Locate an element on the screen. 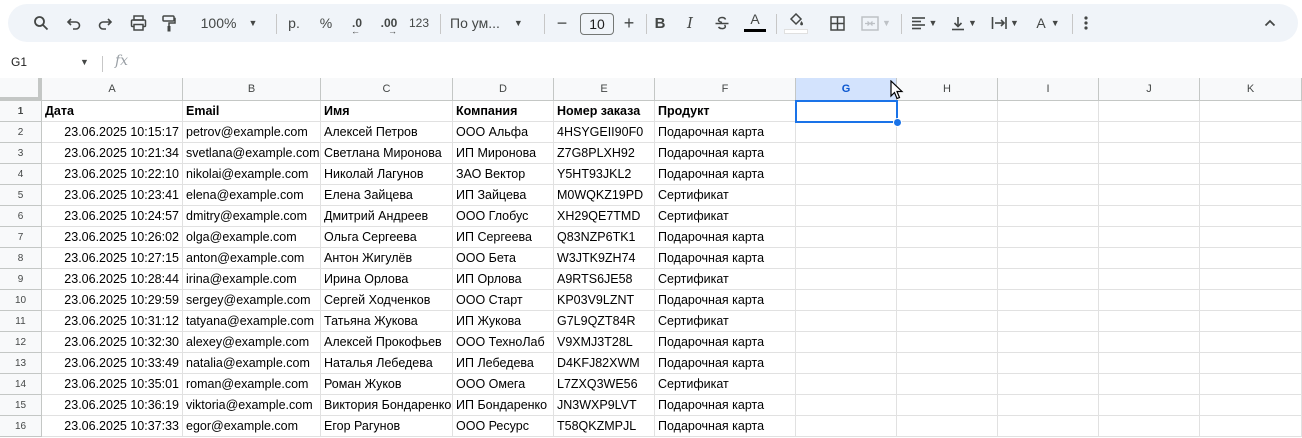  cell-c14: Роман Жуков is located at coordinates (387, 384).